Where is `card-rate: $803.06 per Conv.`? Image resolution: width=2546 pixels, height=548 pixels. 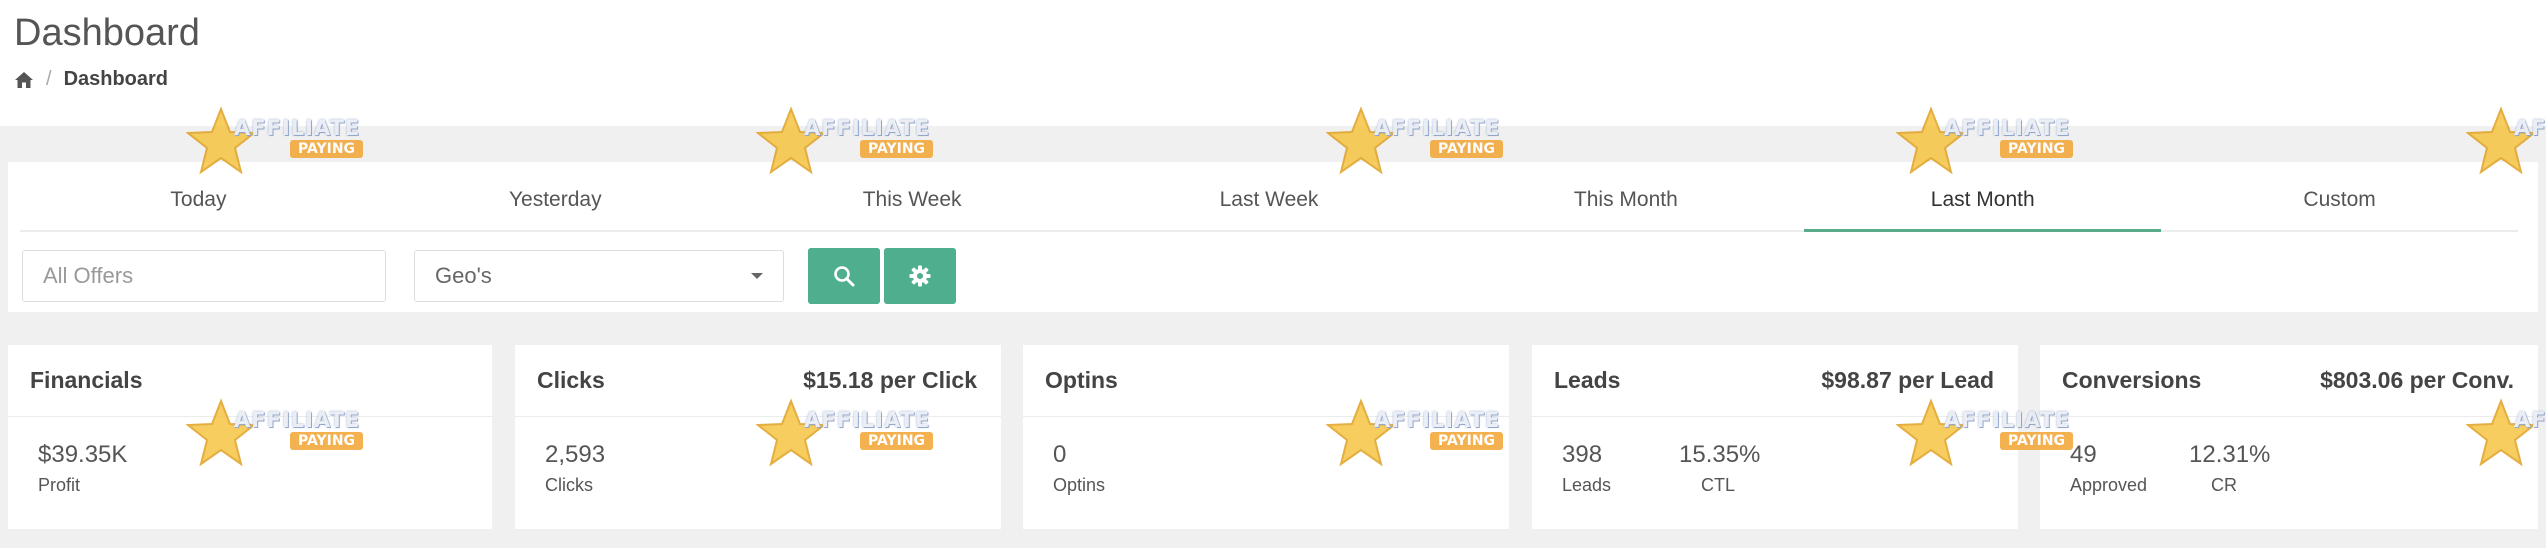
card-rate: $803.06 per Conv. is located at coordinates (2417, 380).